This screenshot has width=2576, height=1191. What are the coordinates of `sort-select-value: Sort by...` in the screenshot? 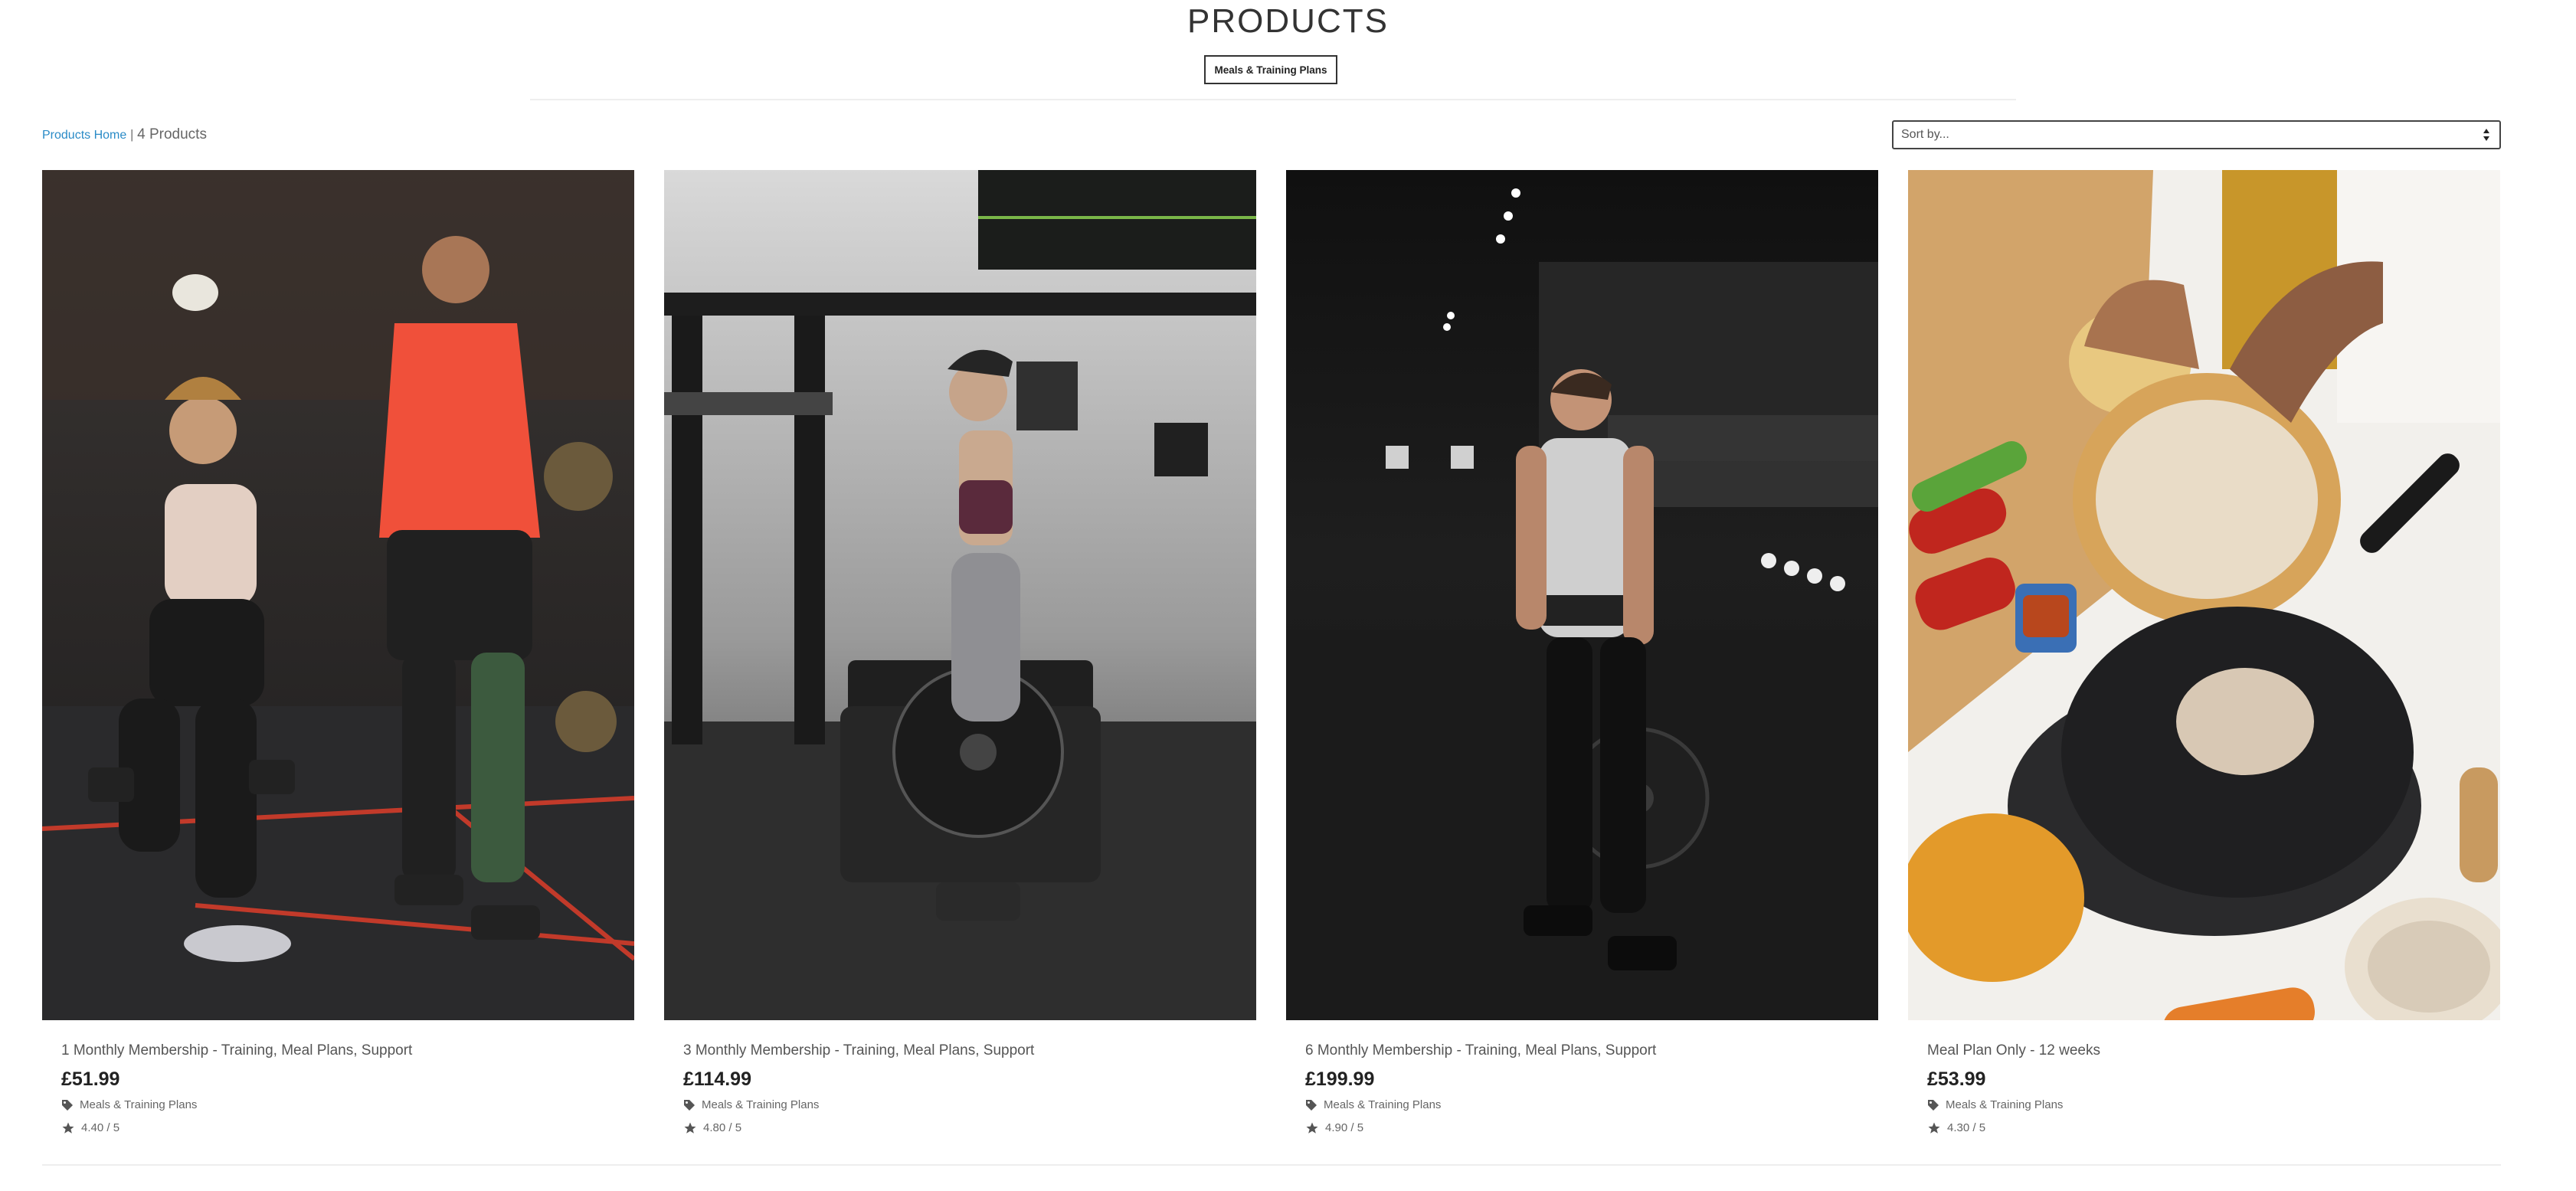 It's located at (1925, 134).